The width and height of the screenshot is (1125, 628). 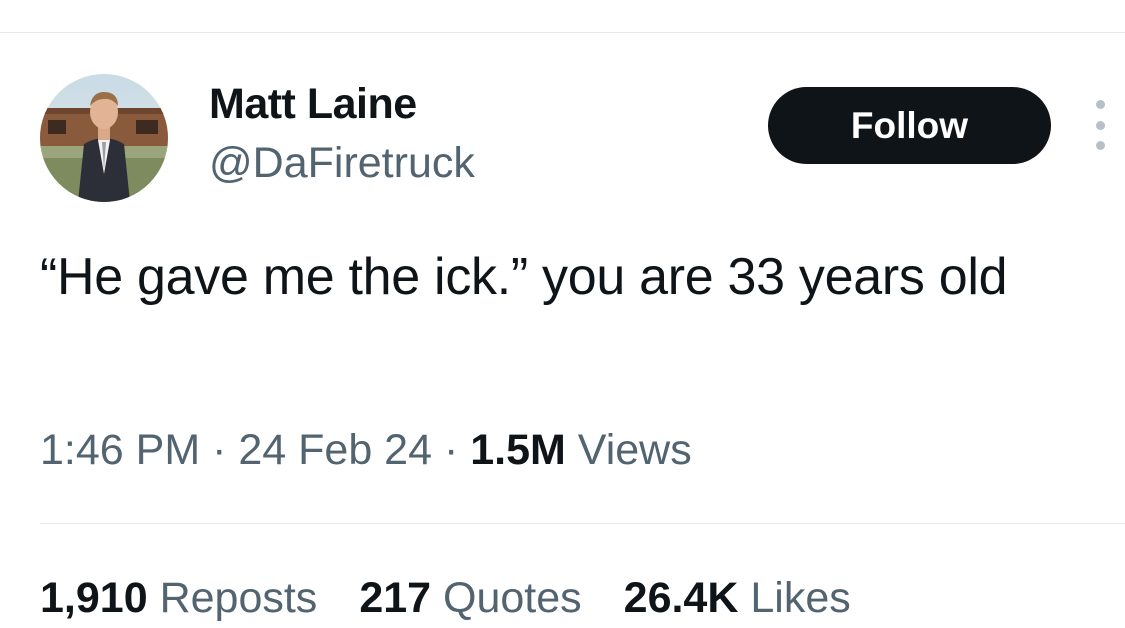 I want to click on likes-label: Likes, so click(x=800, y=598).